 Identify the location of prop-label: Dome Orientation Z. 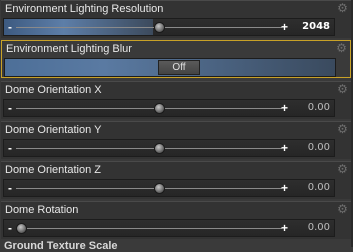
(53, 170).